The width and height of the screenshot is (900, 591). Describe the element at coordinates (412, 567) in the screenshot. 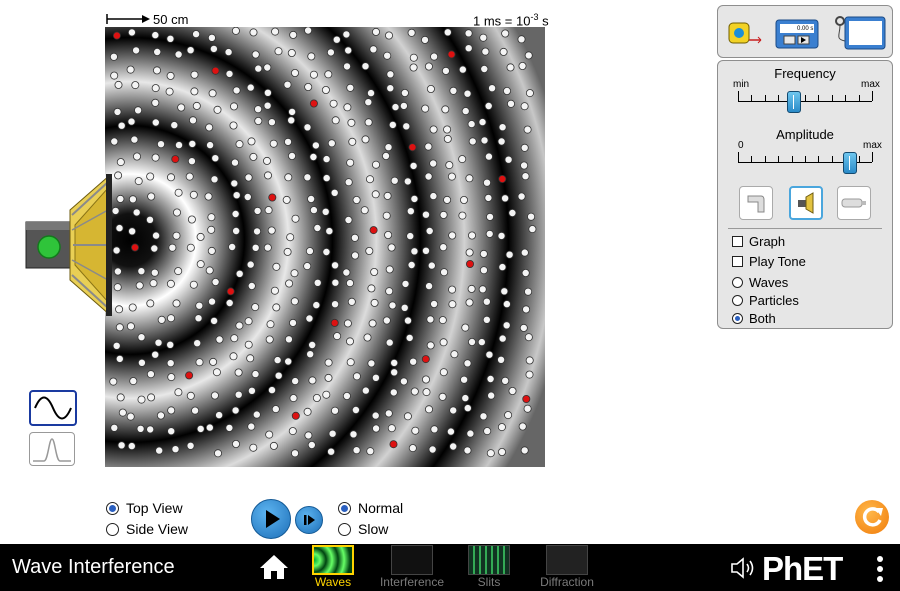

I see `screen-interference: Interference` at that location.